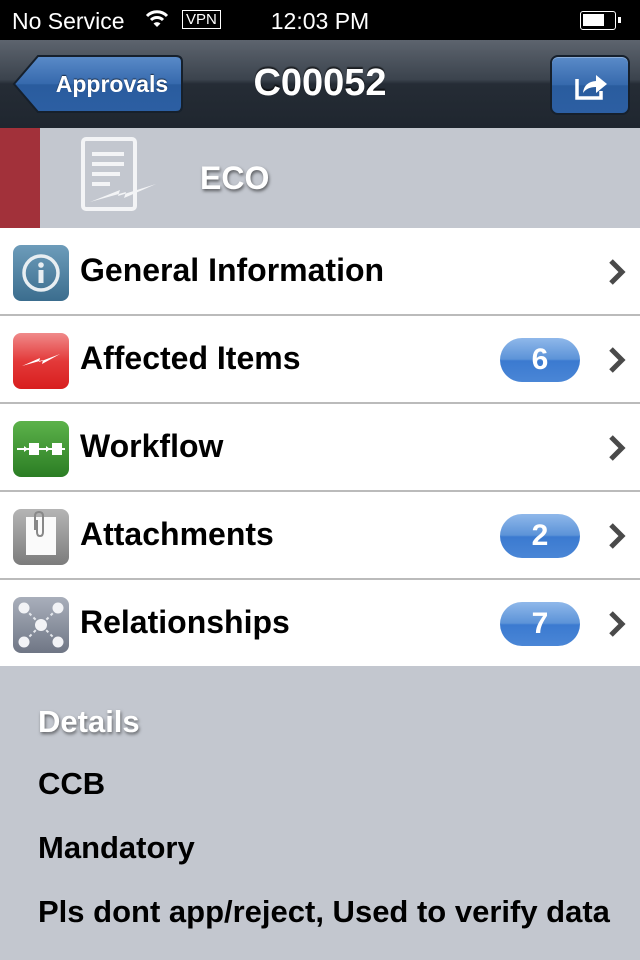 This screenshot has height=960, width=640. I want to click on relationships-icon, so click(41, 625).